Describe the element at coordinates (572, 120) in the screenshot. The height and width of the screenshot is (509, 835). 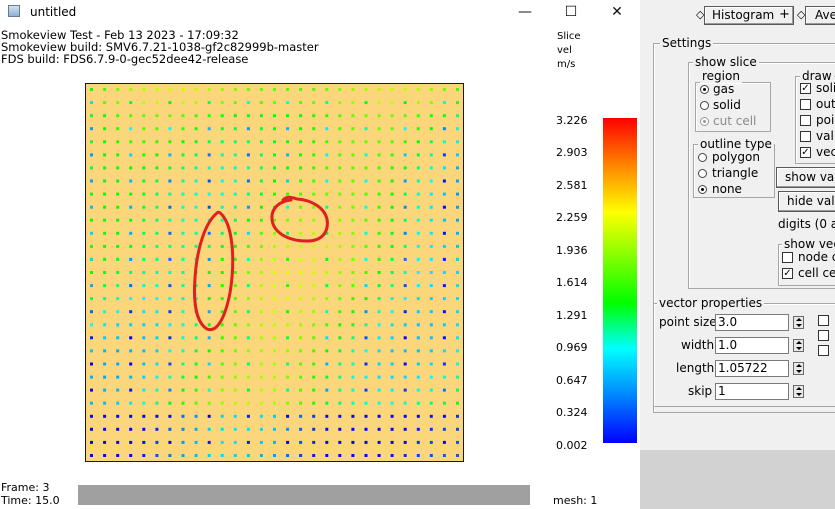
I see `colorbar-tick: 3.226` at that location.